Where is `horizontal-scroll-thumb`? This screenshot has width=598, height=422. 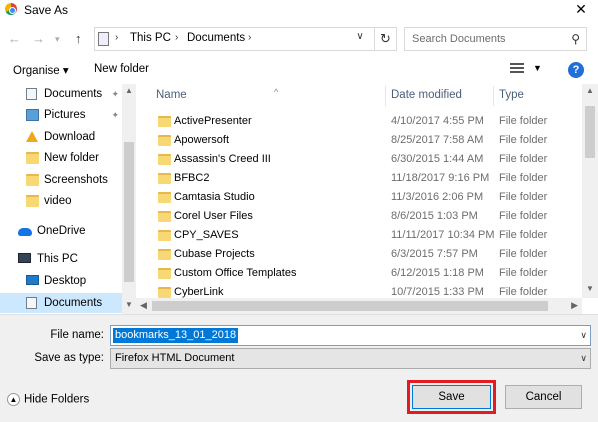 horizontal-scroll-thumb is located at coordinates (350, 306).